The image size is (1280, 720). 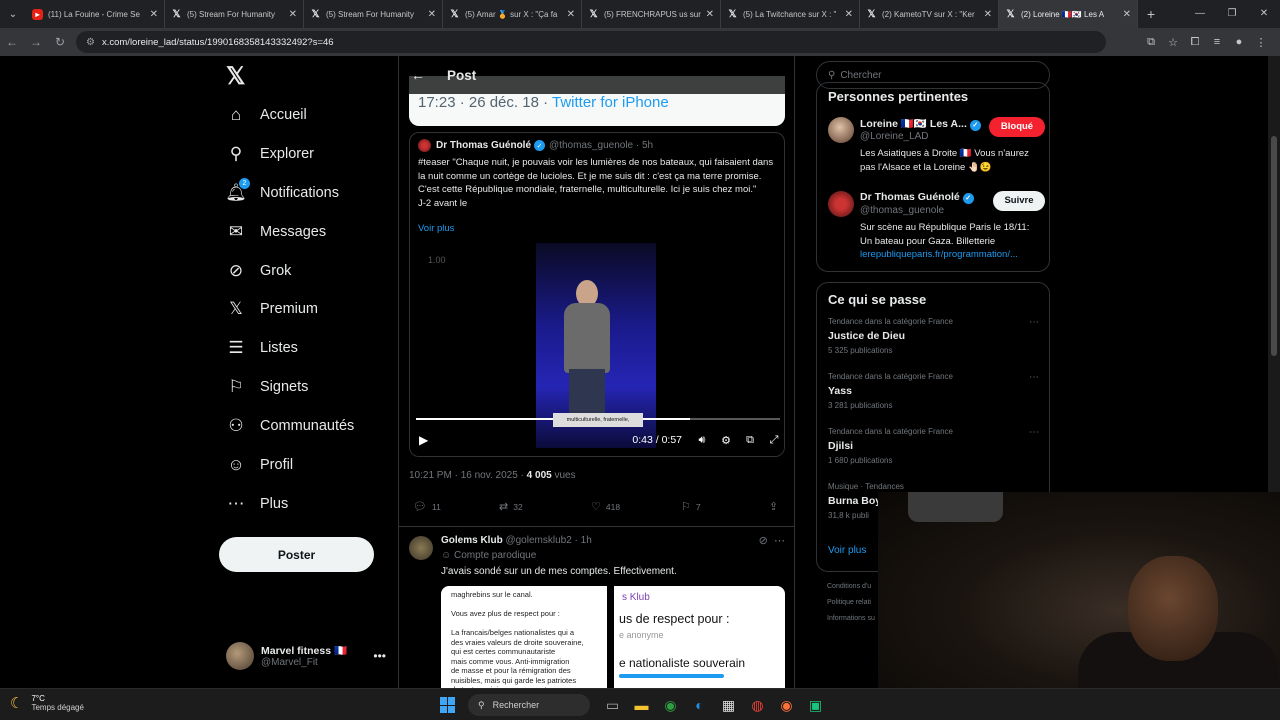 I want to click on profile-avatar-icon: ●, so click(x=1239, y=42).